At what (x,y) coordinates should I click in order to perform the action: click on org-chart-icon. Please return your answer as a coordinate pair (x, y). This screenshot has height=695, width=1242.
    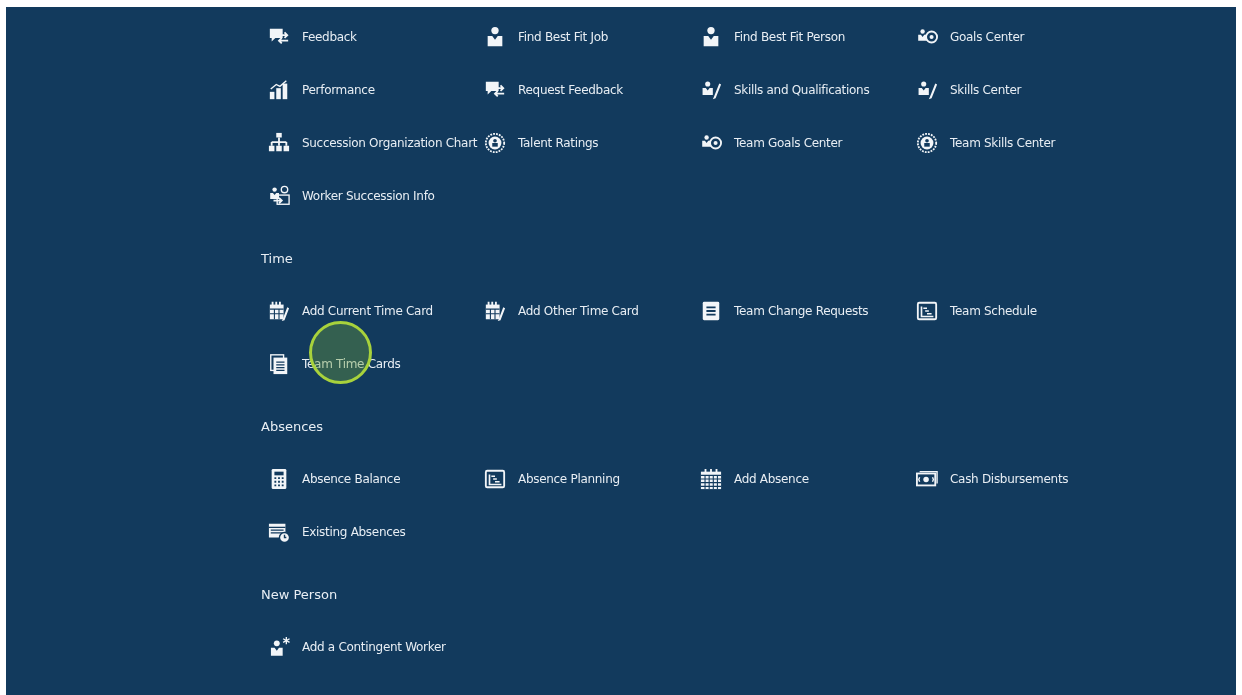
    Looking at the image, I should click on (279, 142).